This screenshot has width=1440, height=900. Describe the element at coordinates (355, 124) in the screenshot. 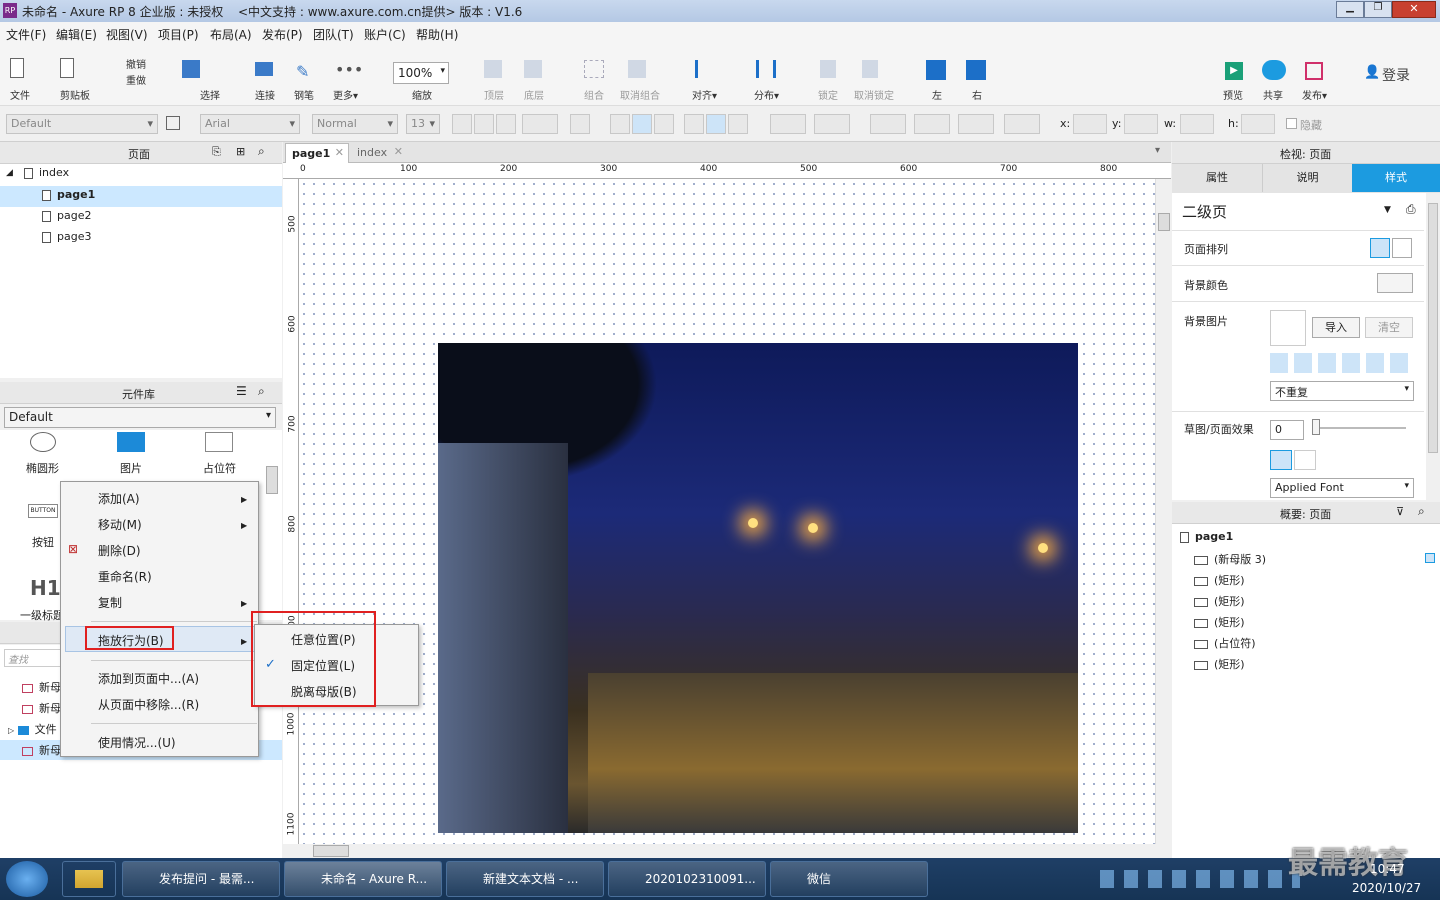

I see `weight-select: Normal` at that location.